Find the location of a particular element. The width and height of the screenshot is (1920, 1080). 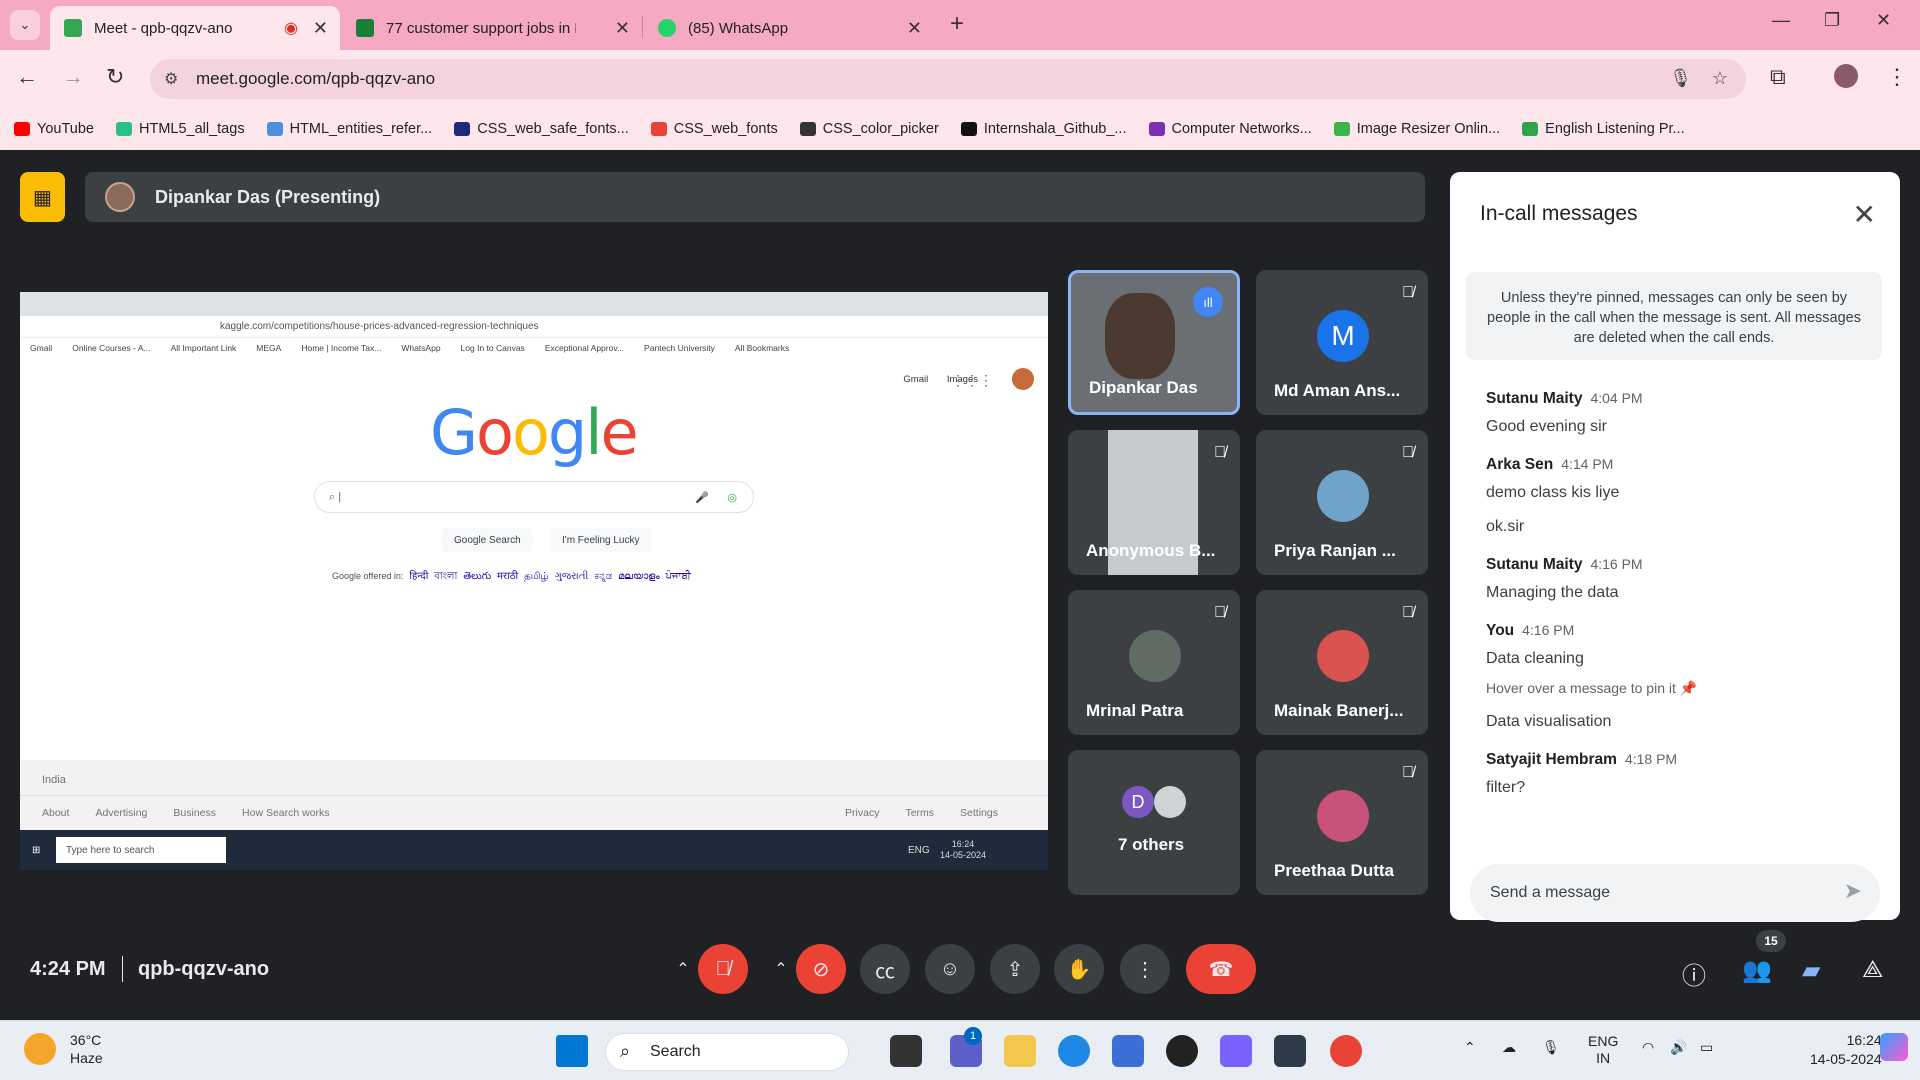

presenter-avatar is located at coordinates (120, 197).